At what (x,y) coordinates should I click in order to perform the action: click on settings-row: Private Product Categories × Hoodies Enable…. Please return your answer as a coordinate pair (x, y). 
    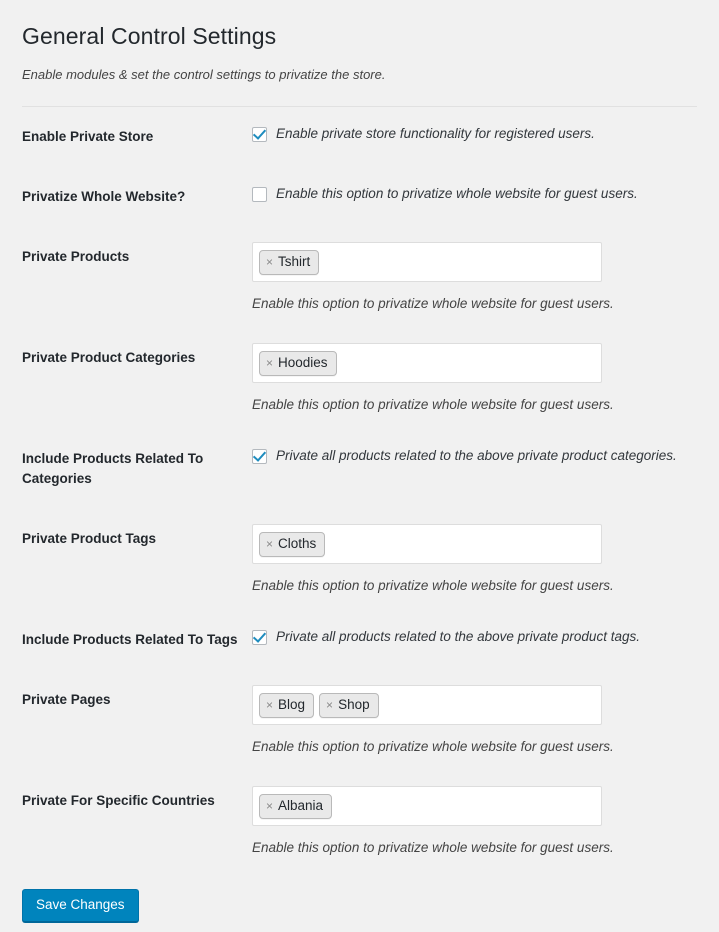
    Looking at the image, I should click on (359, 378).